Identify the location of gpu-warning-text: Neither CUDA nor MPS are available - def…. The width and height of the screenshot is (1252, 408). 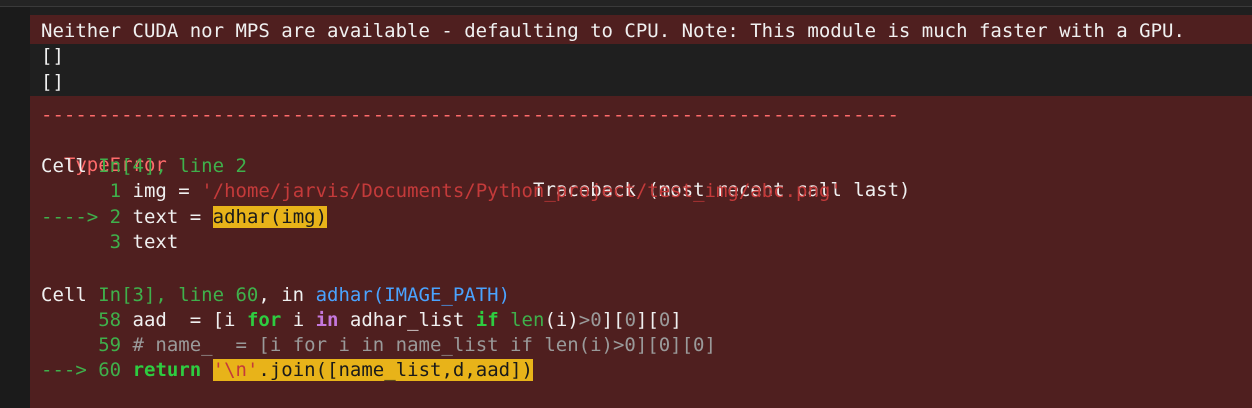
(613, 31).